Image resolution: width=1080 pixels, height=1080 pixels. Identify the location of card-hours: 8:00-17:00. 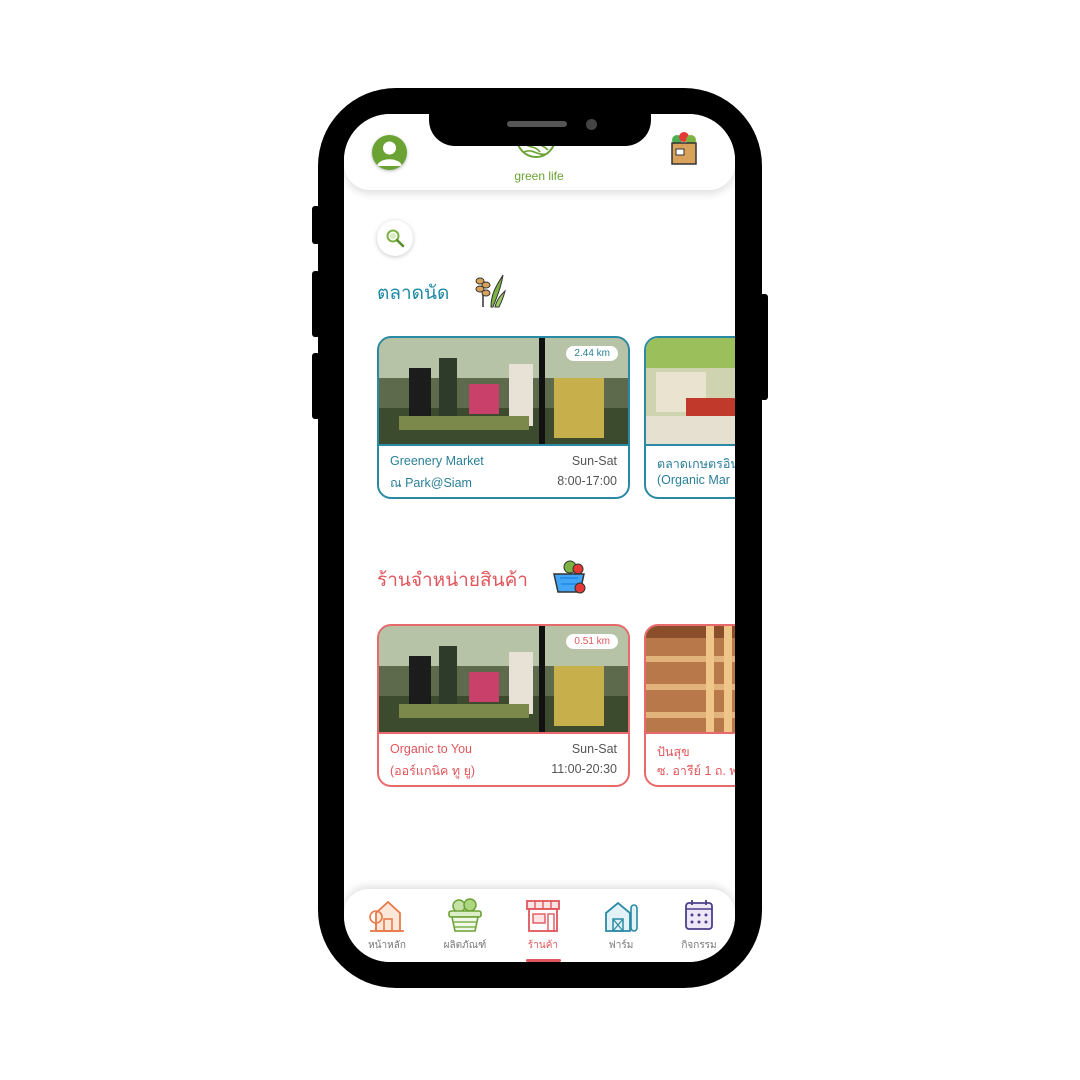
(587, 481).